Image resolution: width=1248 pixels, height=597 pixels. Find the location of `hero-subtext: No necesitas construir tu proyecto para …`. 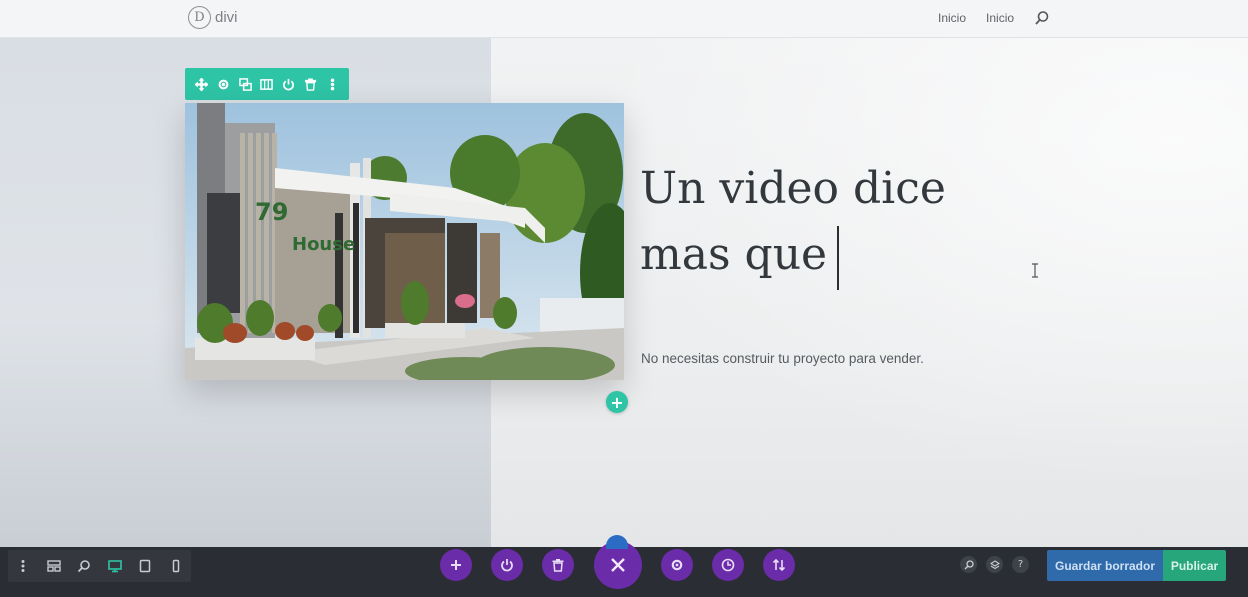

hero-subtext: No necesitas construir tu proyecto para … is located at coordinates (782, 358).